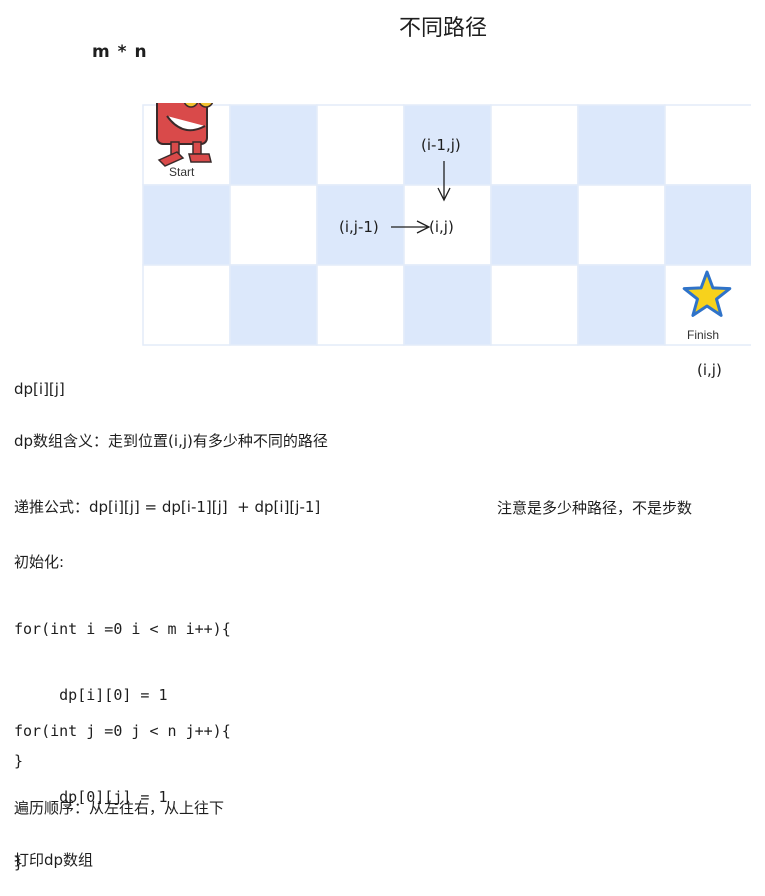 Image resolution: width=765 pixels, height=896 pixels. Describe the element at coordinates (182, 172) in the screenshot. I see `start-label: Start` at that location.